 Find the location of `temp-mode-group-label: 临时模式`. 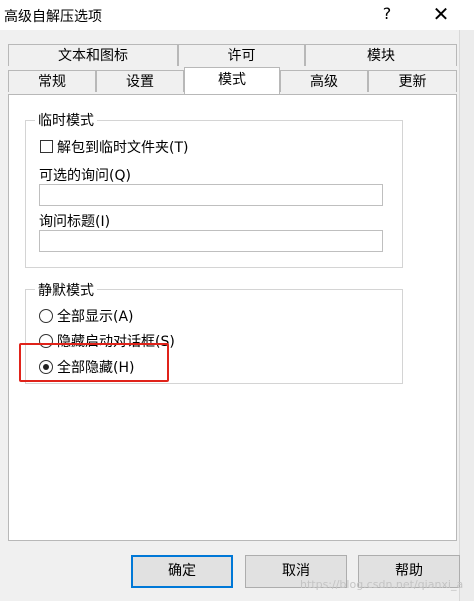

temp-mode-group-label: 临时模式 is located at coordinates (66, 120).